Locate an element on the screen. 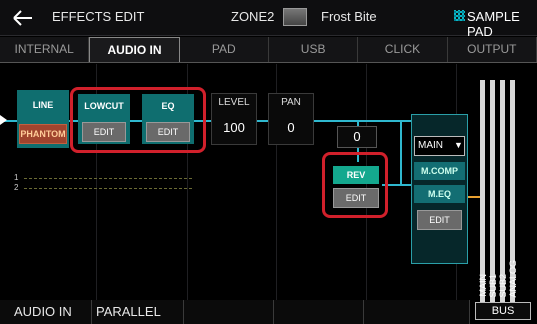  bus-label-analog: ANALOG is located at coordinates (513, 279).